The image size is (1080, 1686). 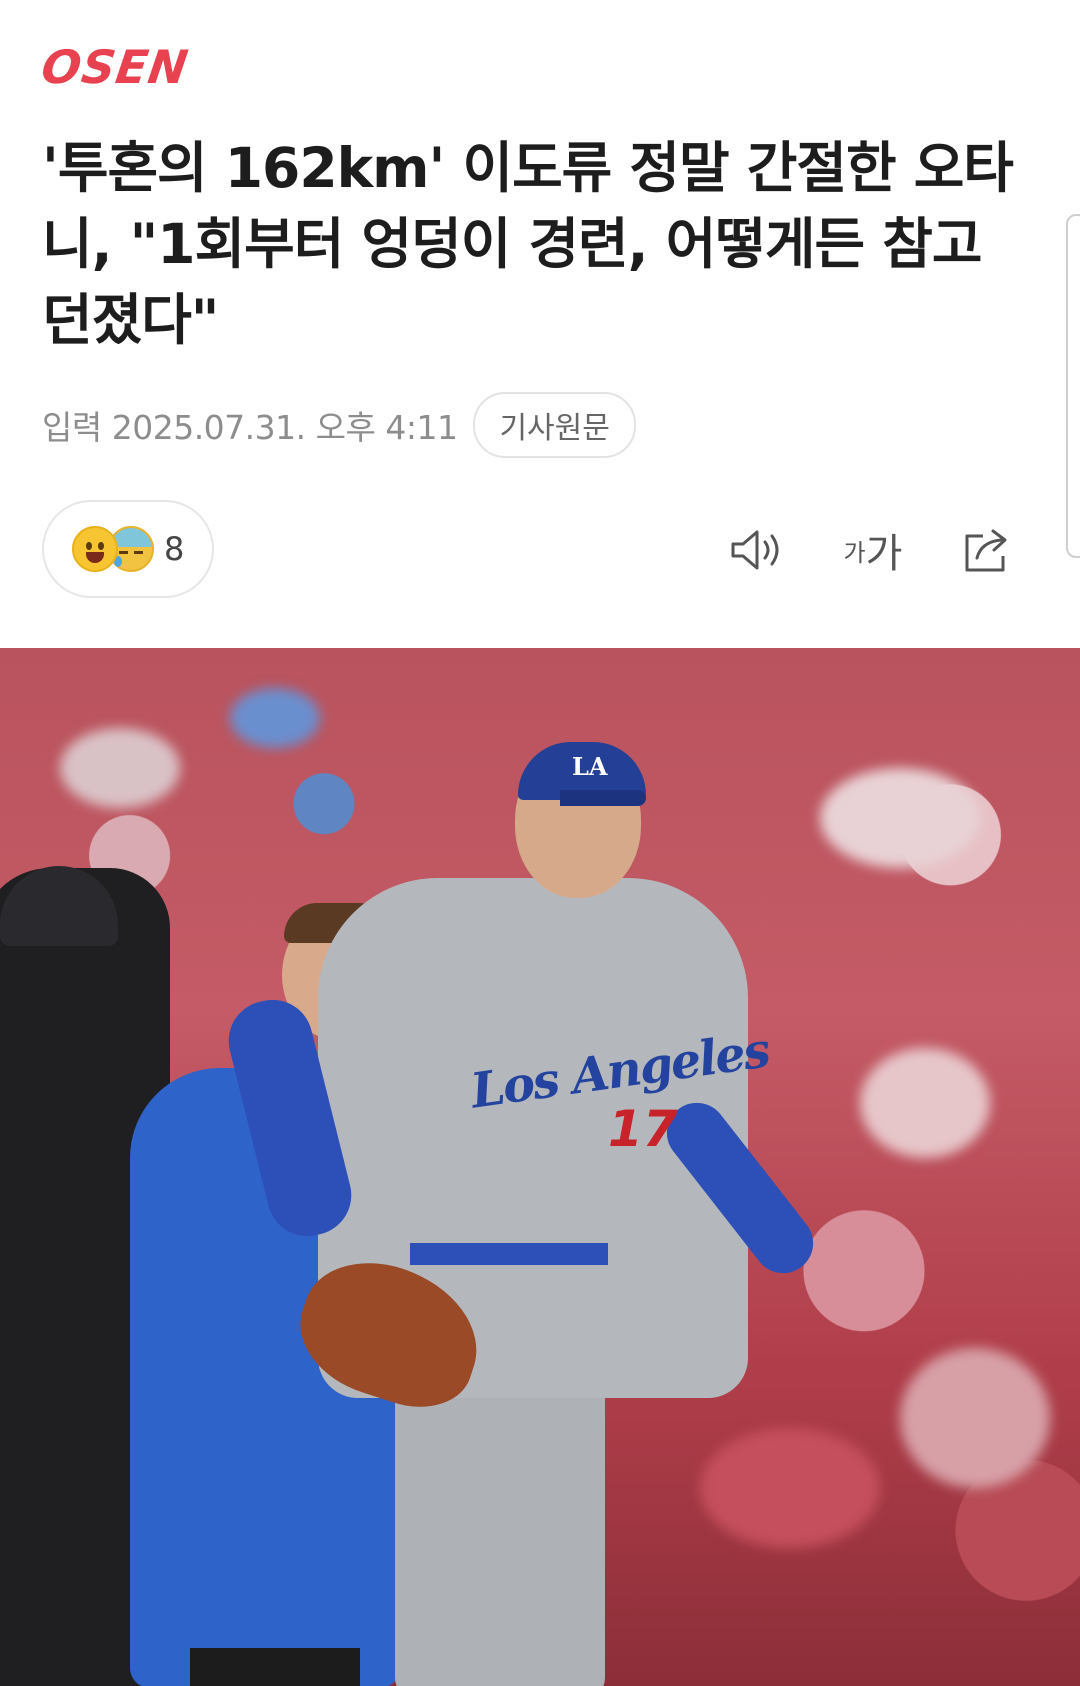 What do you see at coordinates (275, 1667) in the screenshot?
I see `trainer-pants` at bounding box center [275, 1667].